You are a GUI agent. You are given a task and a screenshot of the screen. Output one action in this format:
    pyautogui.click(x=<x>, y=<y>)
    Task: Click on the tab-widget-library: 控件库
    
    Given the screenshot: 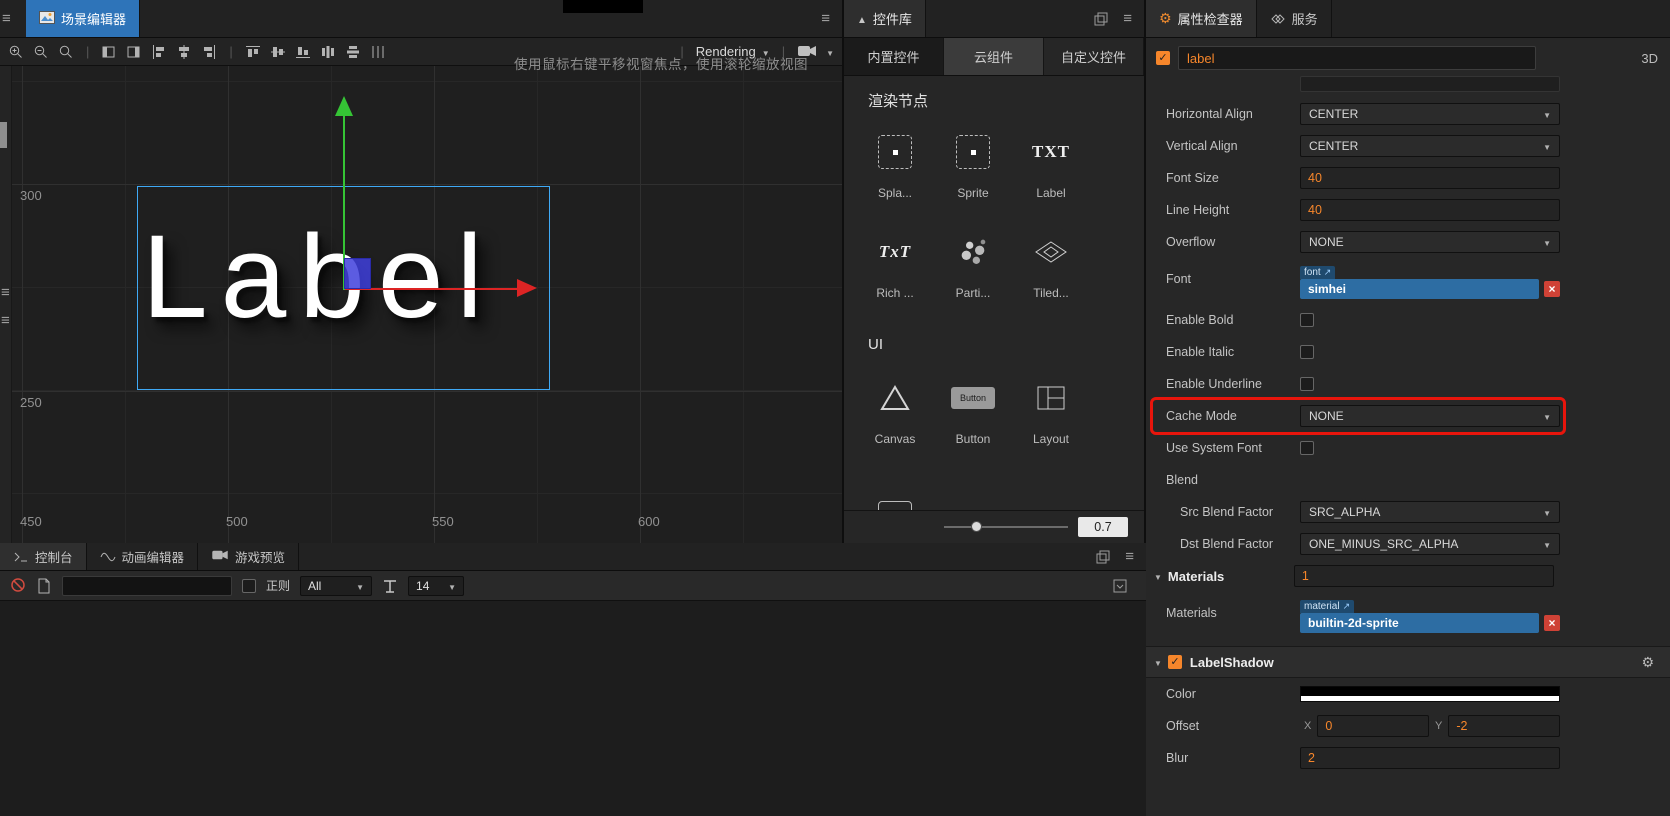 What is the action you would take?
    pyautogui.click(x=885, y=18)
    